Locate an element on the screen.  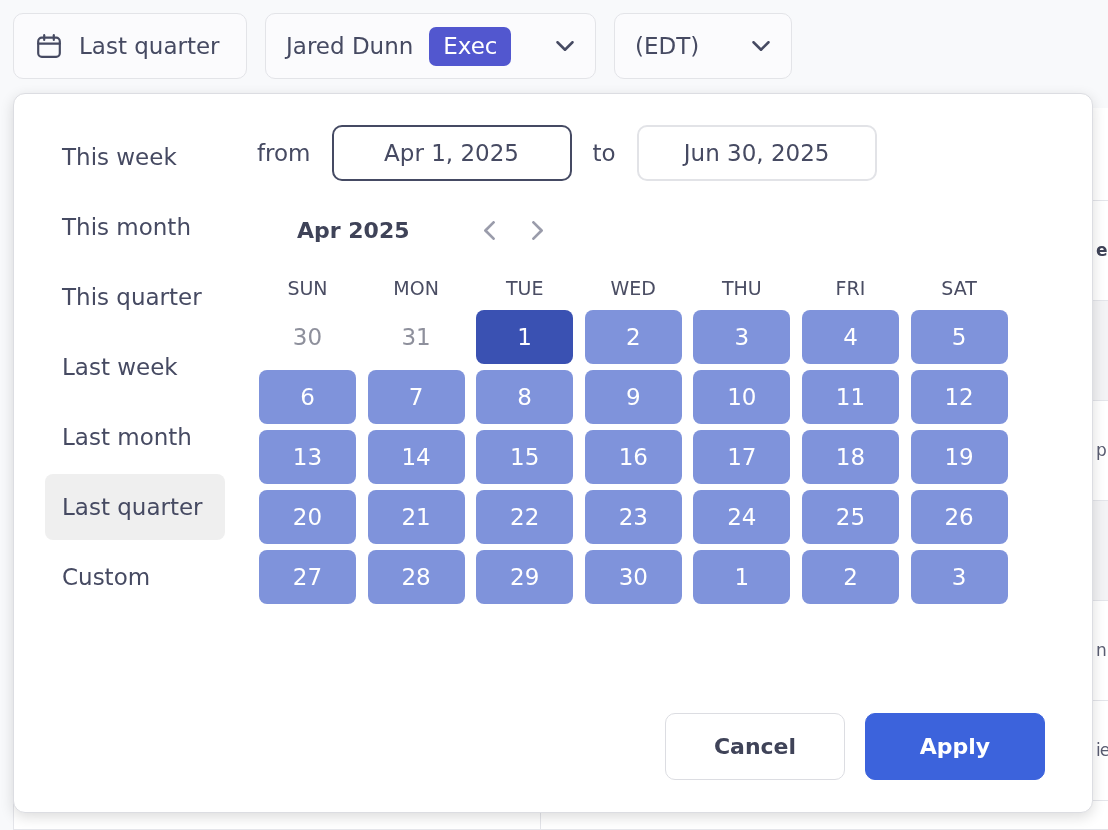
day-cell: 5 is located at coordinates (959, 337).